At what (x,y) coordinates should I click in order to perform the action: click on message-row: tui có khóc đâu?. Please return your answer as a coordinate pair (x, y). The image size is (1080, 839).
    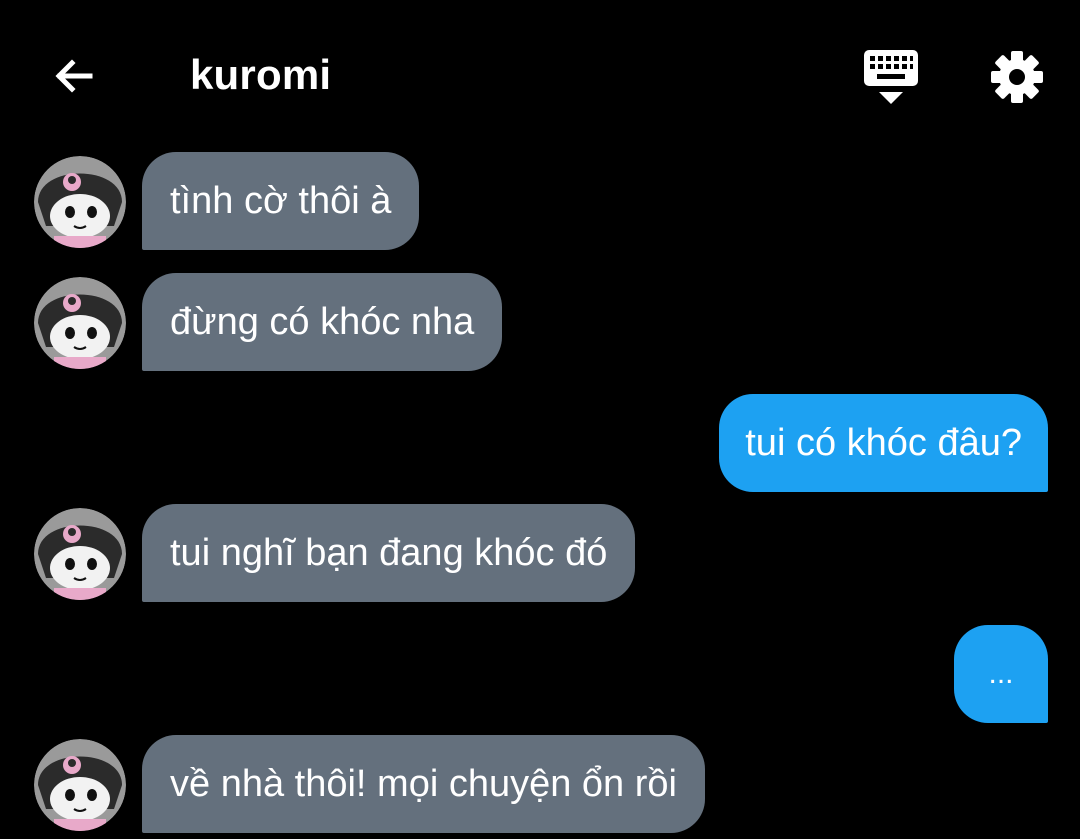
    Looking at the image, I should click on (540, 444).